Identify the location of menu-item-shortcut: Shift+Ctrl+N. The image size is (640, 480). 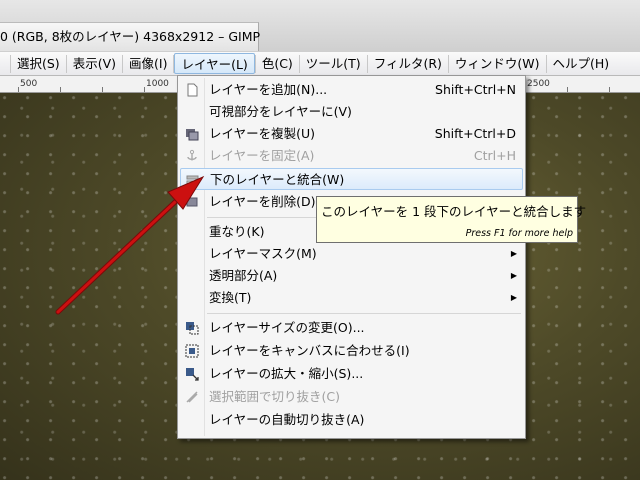
(475, 89).